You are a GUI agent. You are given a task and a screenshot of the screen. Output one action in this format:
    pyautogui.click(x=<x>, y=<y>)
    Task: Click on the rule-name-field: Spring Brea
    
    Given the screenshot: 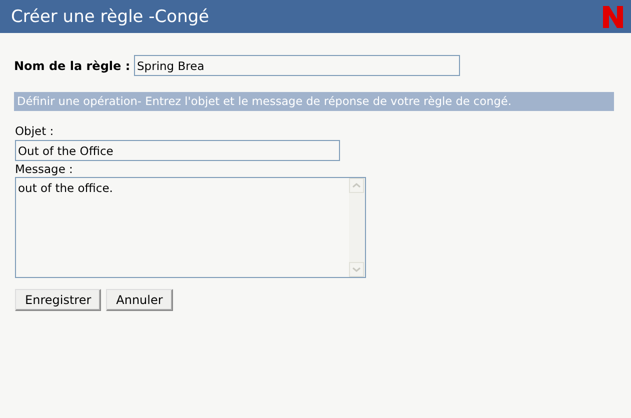 What is the action you would take?
    pyautogui.click(x=297, y=65)
    